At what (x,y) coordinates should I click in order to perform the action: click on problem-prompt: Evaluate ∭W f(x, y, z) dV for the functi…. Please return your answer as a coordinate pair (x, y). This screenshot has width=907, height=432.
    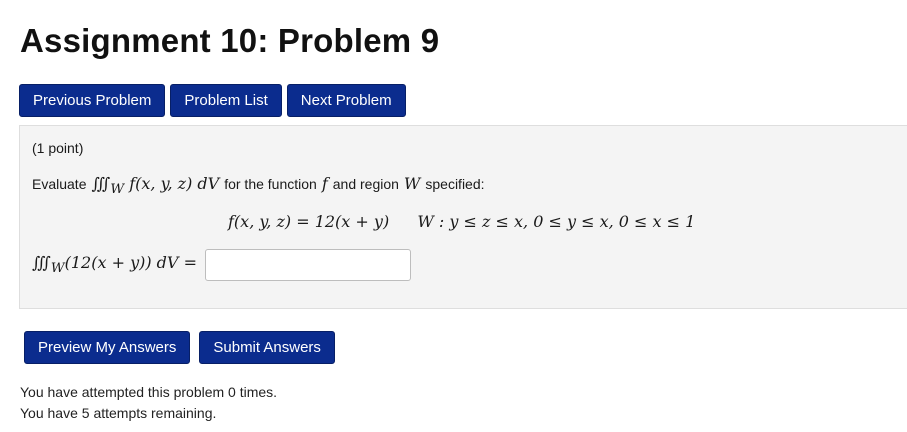
    Looking at the image, I should click on (258, 185).